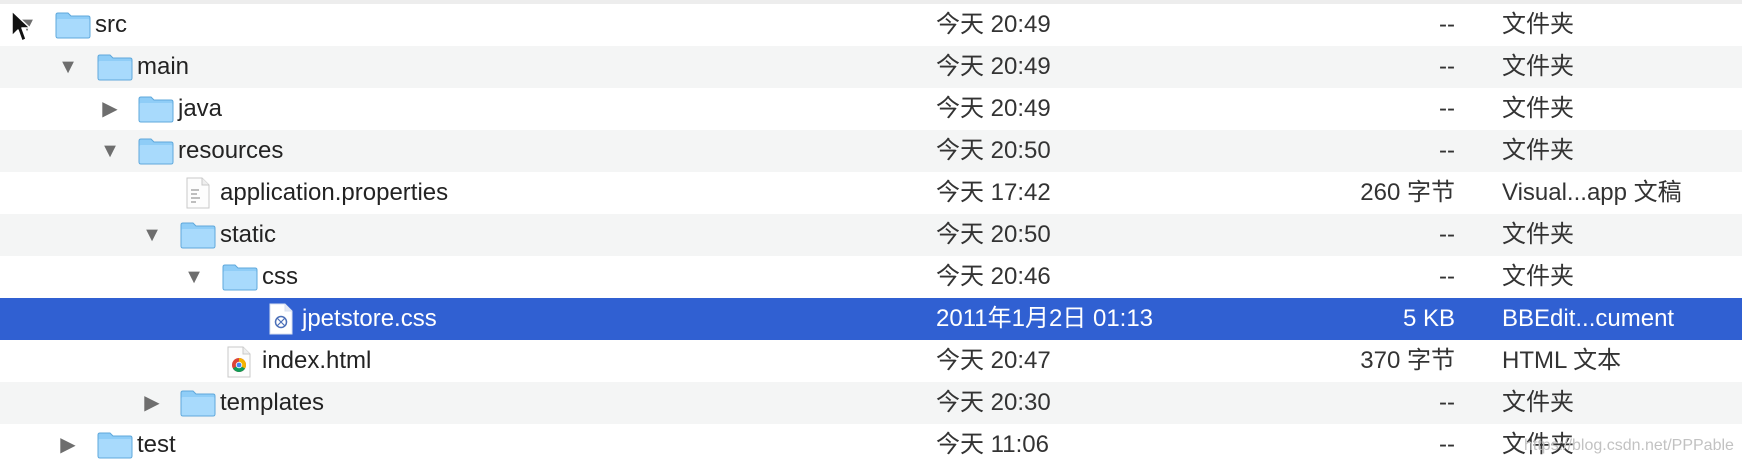  Describe the element at coordinates (334, 192) in the screenshot. I see `file-name: application.properties` at that location.